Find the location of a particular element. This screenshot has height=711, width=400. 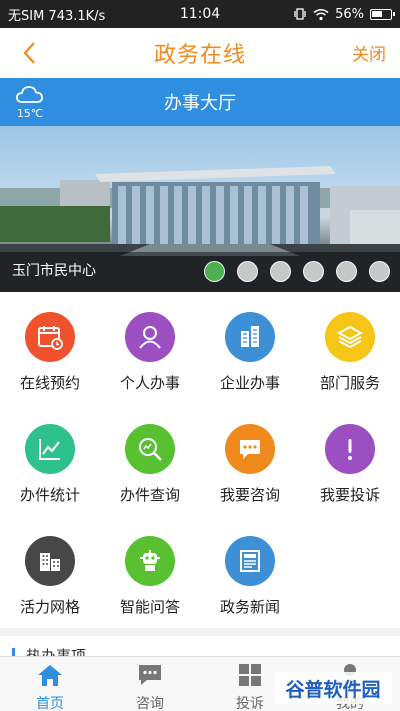

grid-item-enterprise-affairs: 企业办事 is located at coordinates (250, 348).